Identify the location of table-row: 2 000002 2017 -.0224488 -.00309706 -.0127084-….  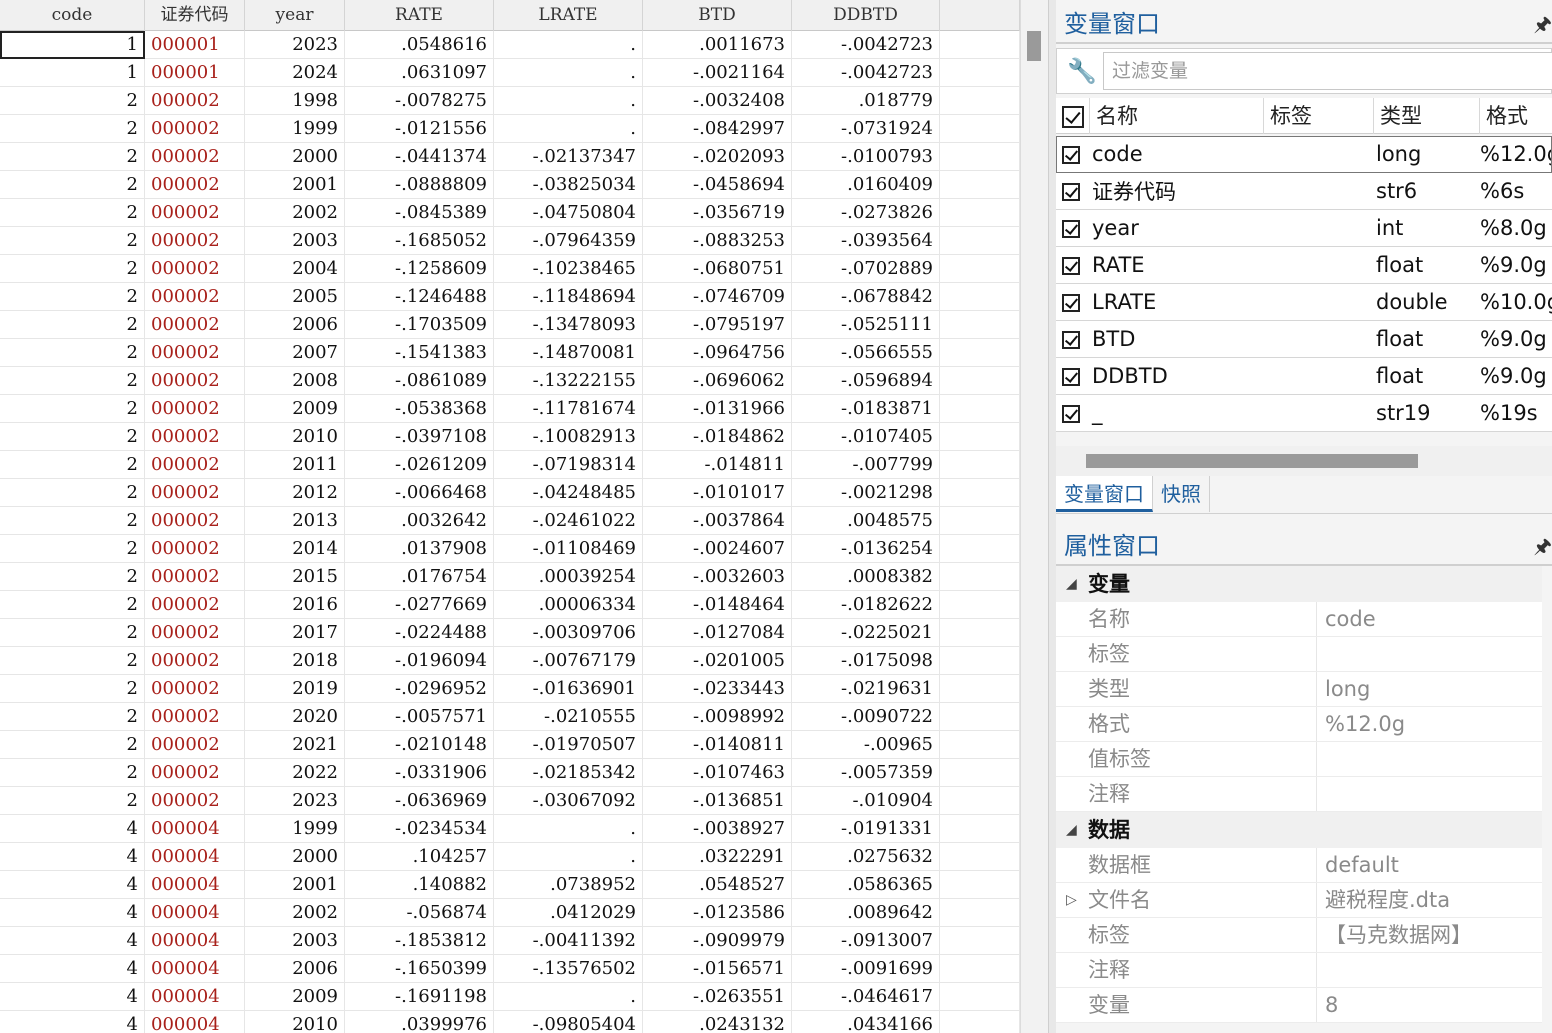
(510, 633).